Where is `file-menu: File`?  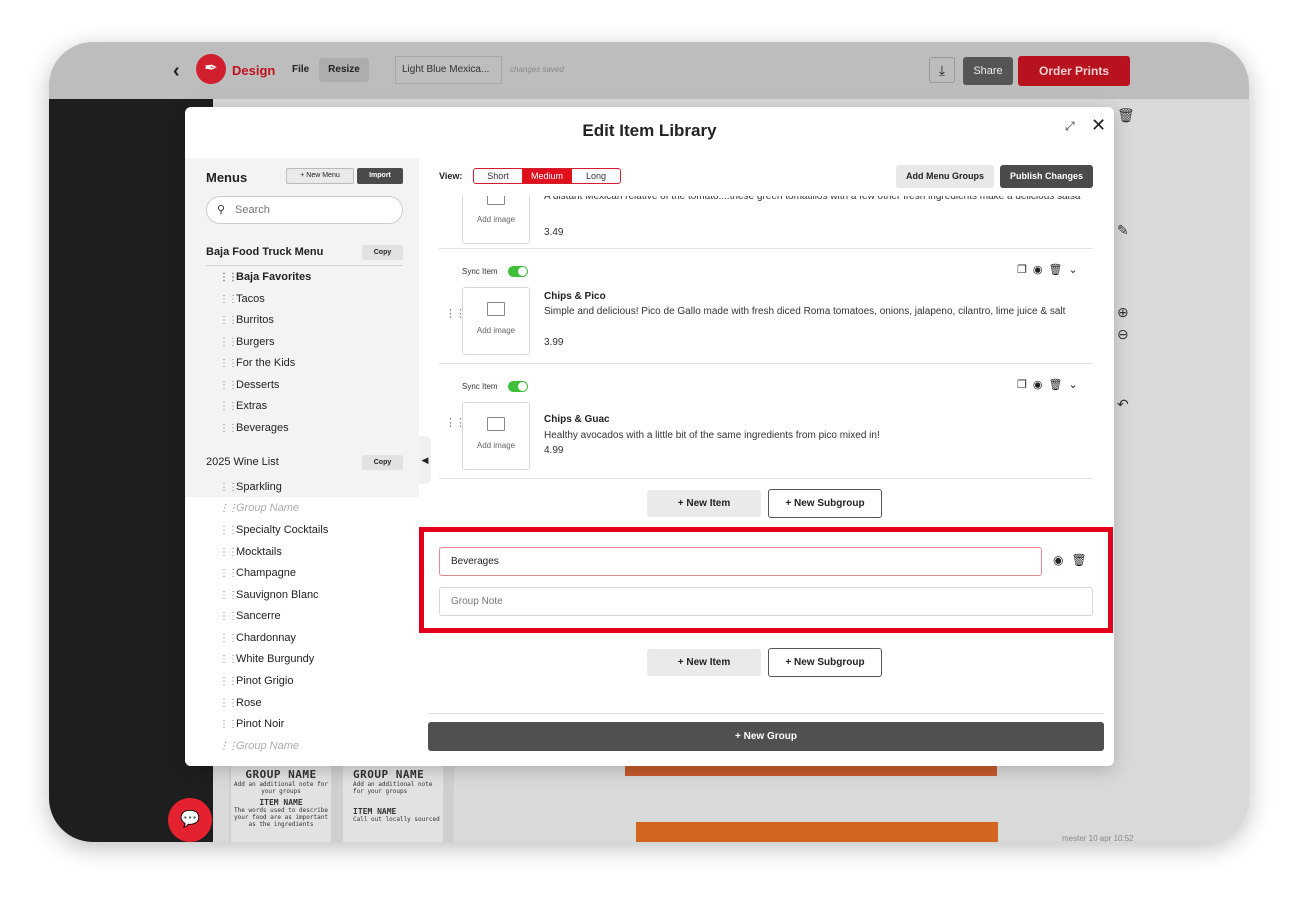
file-menu: File is located at coordinates (300, 69).